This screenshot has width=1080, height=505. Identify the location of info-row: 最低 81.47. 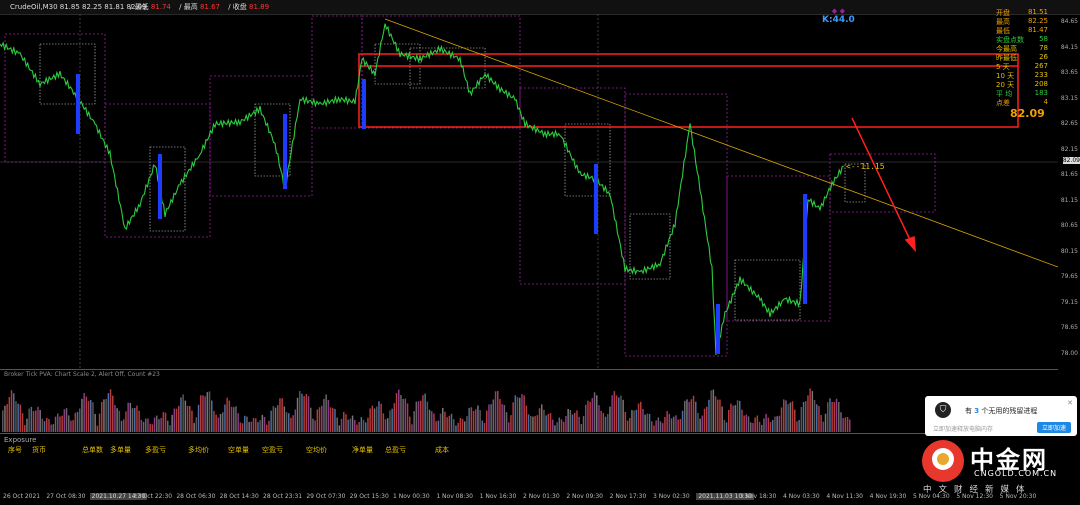
(1022, 30).